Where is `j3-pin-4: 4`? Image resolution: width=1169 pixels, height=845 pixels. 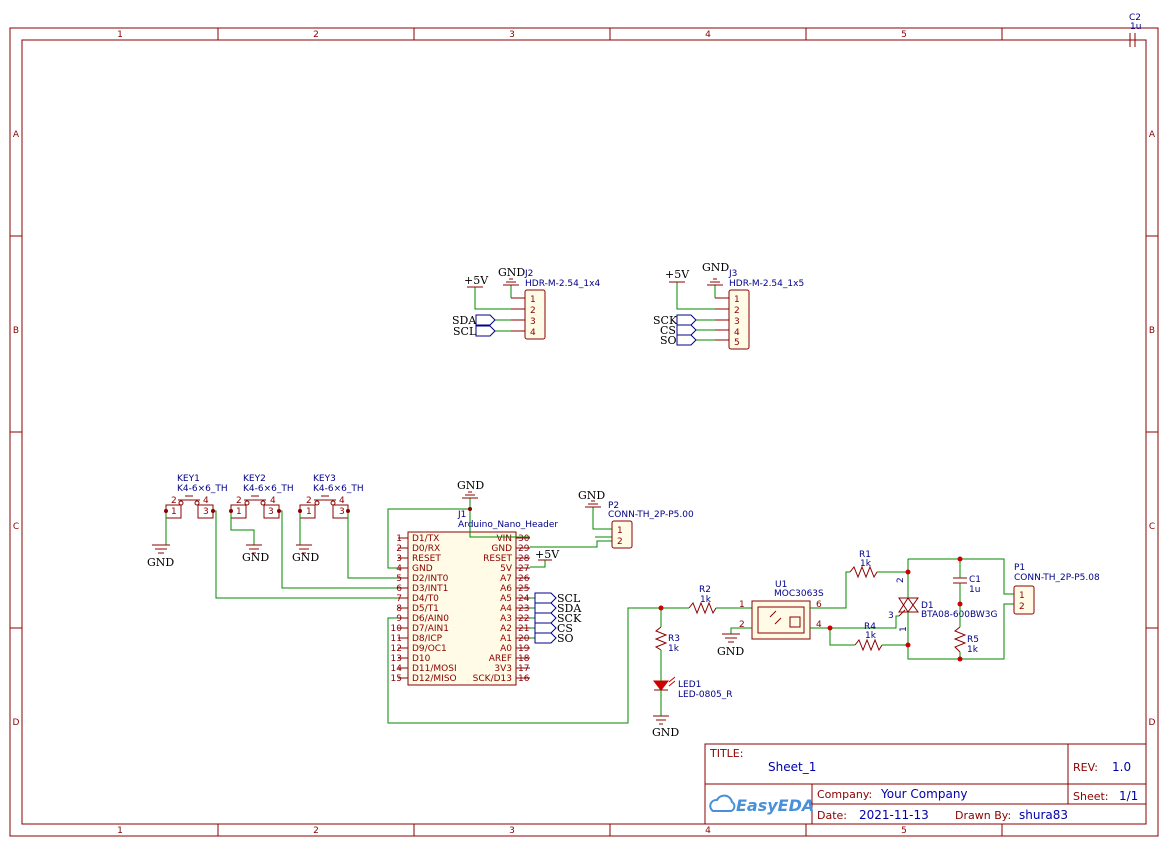
j3-pin-4: 4 is located at coordinates (737, 333).